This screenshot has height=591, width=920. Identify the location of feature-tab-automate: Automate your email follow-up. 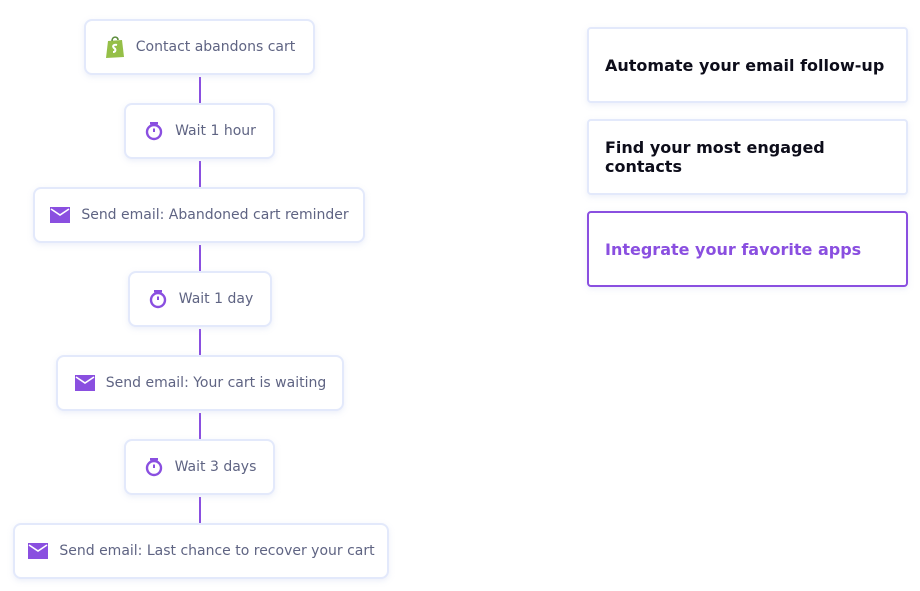
(747, 65).